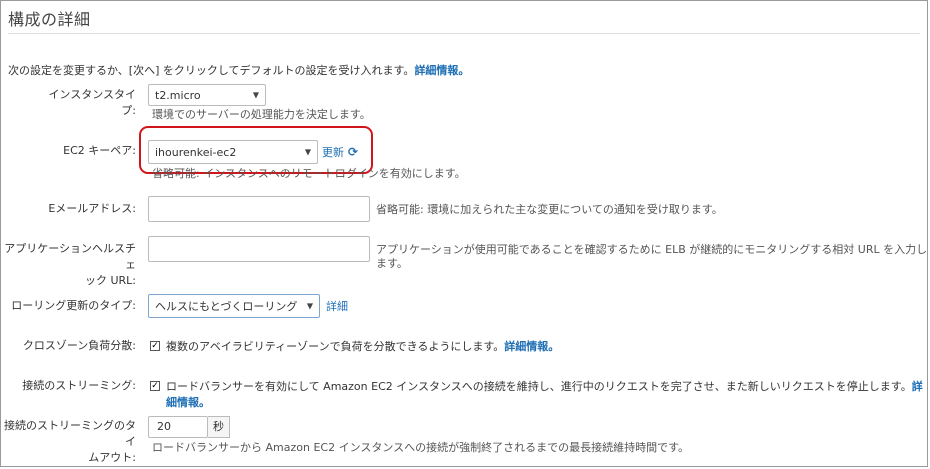 The height and width of the screenshot is (469, 930). I want to click on rolling-update-details-link: 詳細, so click(337, 306).